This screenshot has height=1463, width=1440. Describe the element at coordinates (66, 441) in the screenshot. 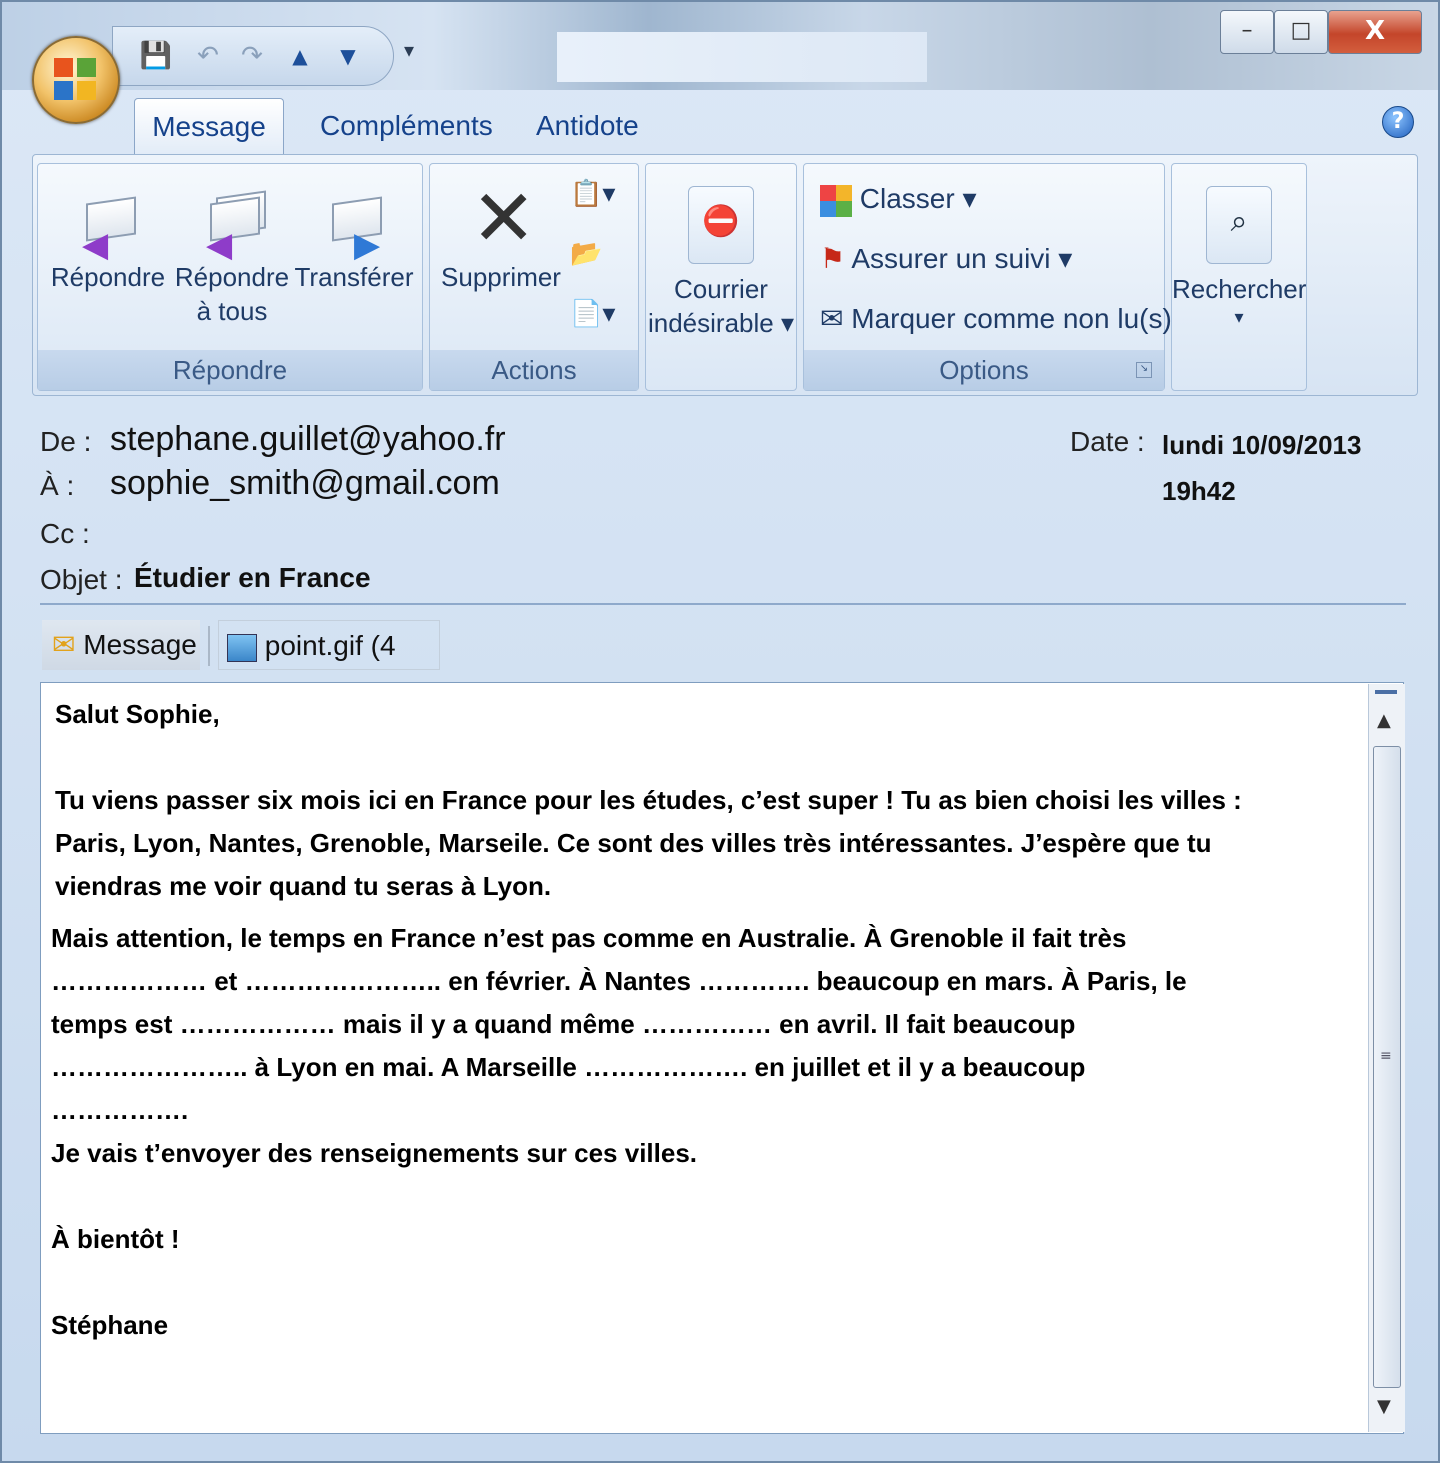

I see `from-label: De :` at that location.